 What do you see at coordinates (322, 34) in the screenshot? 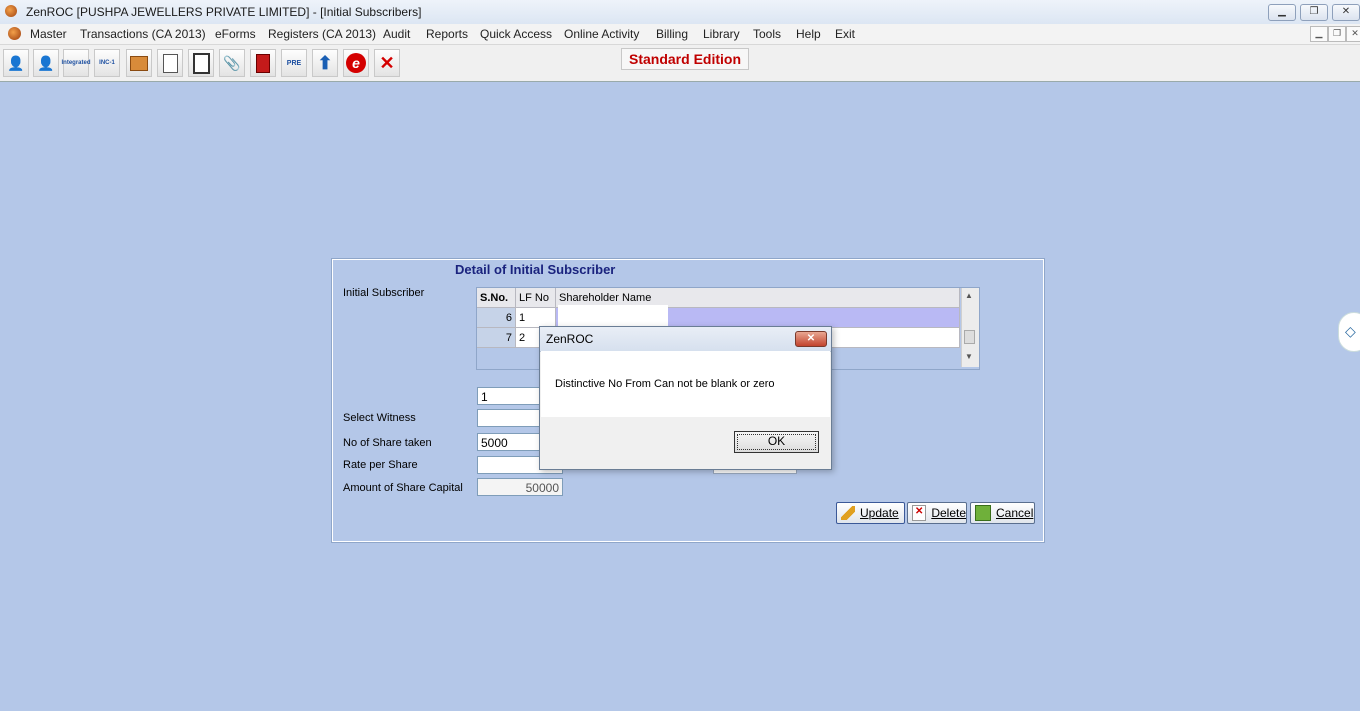
I see `menu-registers: Registers (CA 2013)` at bounding box center [322, 34].